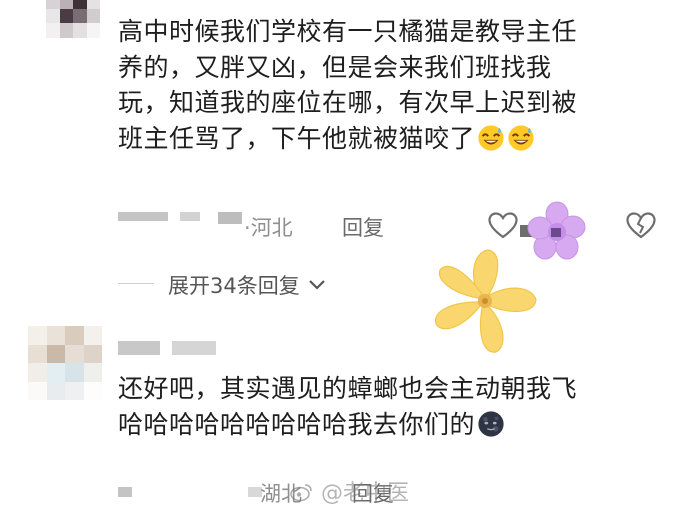 The width and height of the screenshot is (690, 508). I want to click on broken-heart-icon, so click(641, 225).